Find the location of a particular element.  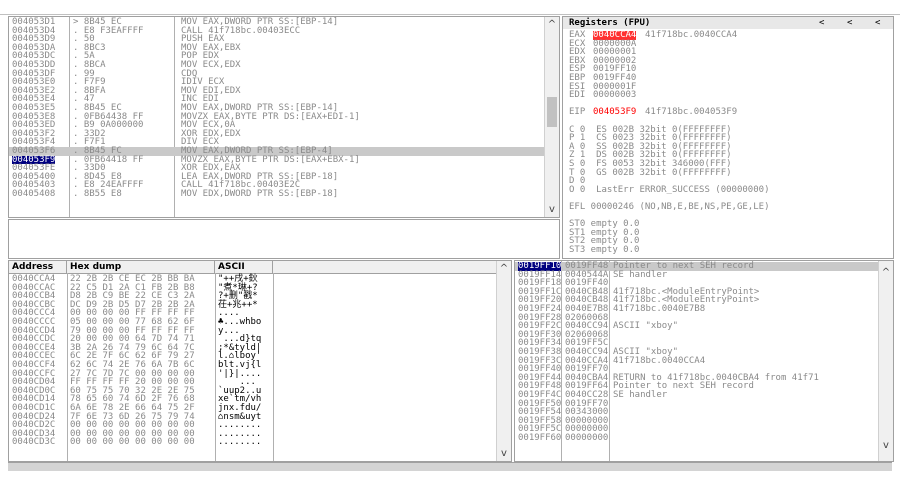

dump-header: Address Hex dump ASCII is located at coordinates (260, 267).